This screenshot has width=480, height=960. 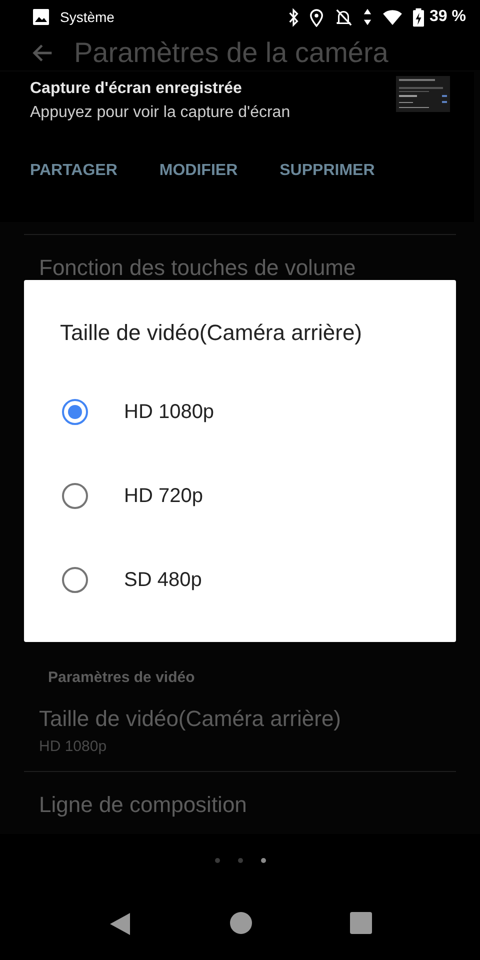 What do you see at coordinates (87, 17) in the screenshot?
I see `notification-source: Système` at bounding box center [87, 17].